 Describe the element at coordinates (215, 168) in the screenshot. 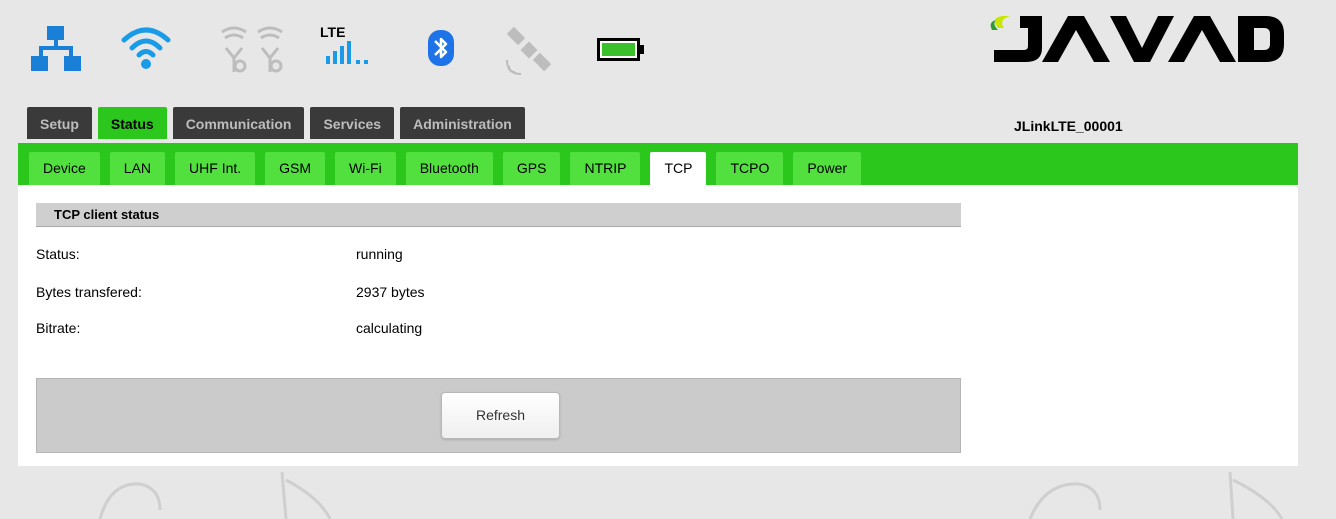

I see `sub-tab-uhf-int: UHF Int.` at that location.